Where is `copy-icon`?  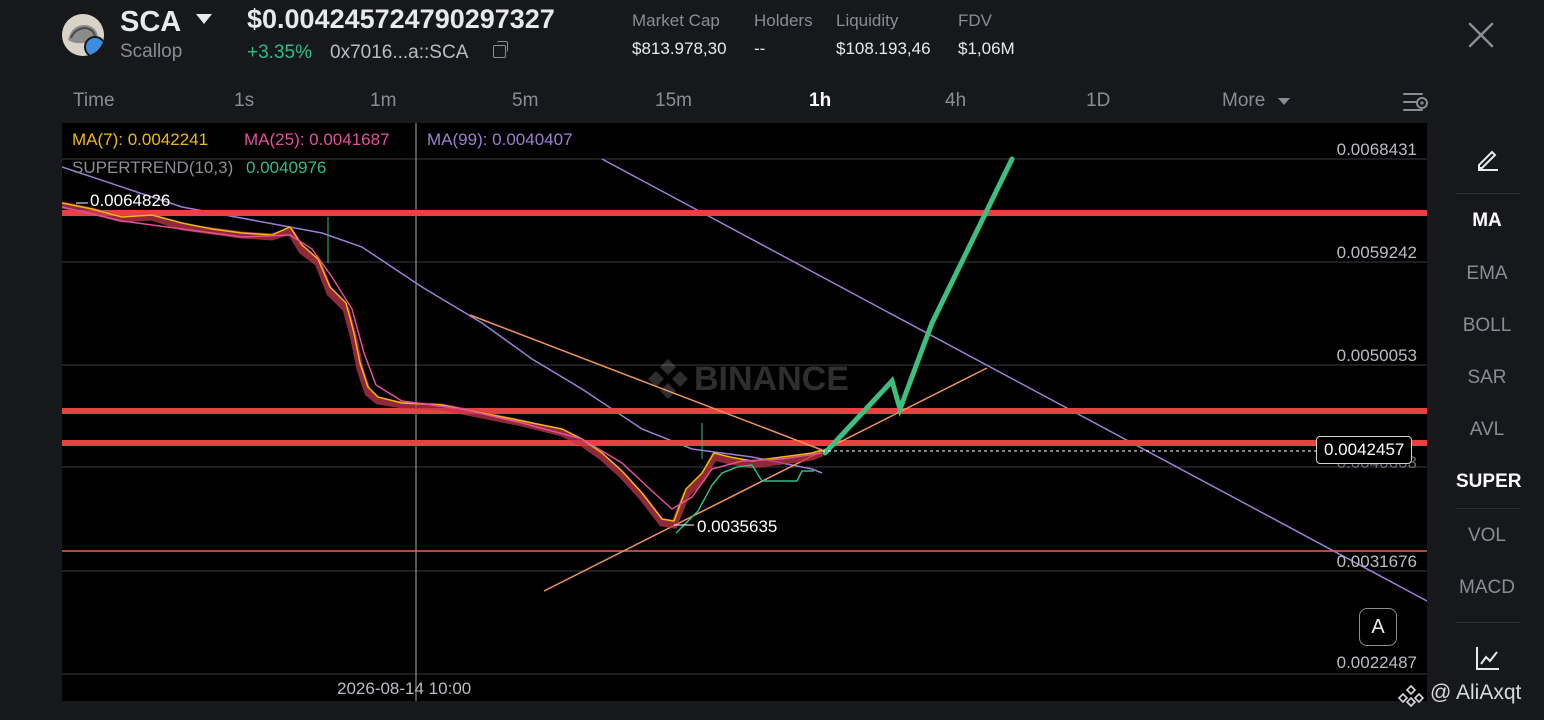
copy-icon is located at coordinates (500, 49).